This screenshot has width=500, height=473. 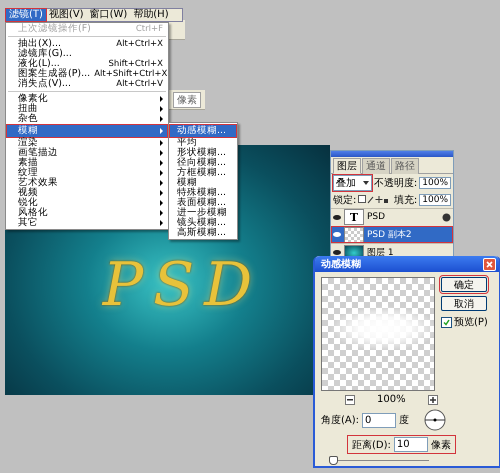 What do you see at coordinates (464, 284) in the screenshot?
I see `ok-button: 确定` at bounding box center [464, 284].